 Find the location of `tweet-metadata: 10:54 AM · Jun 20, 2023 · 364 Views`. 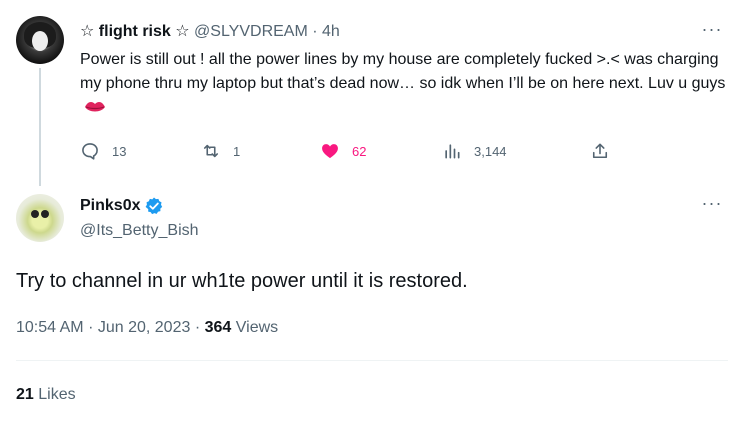

tweet-metadata: 10:54 AM · Jun 20, 2023 · 364 Views is located at coordinates (147, 328).